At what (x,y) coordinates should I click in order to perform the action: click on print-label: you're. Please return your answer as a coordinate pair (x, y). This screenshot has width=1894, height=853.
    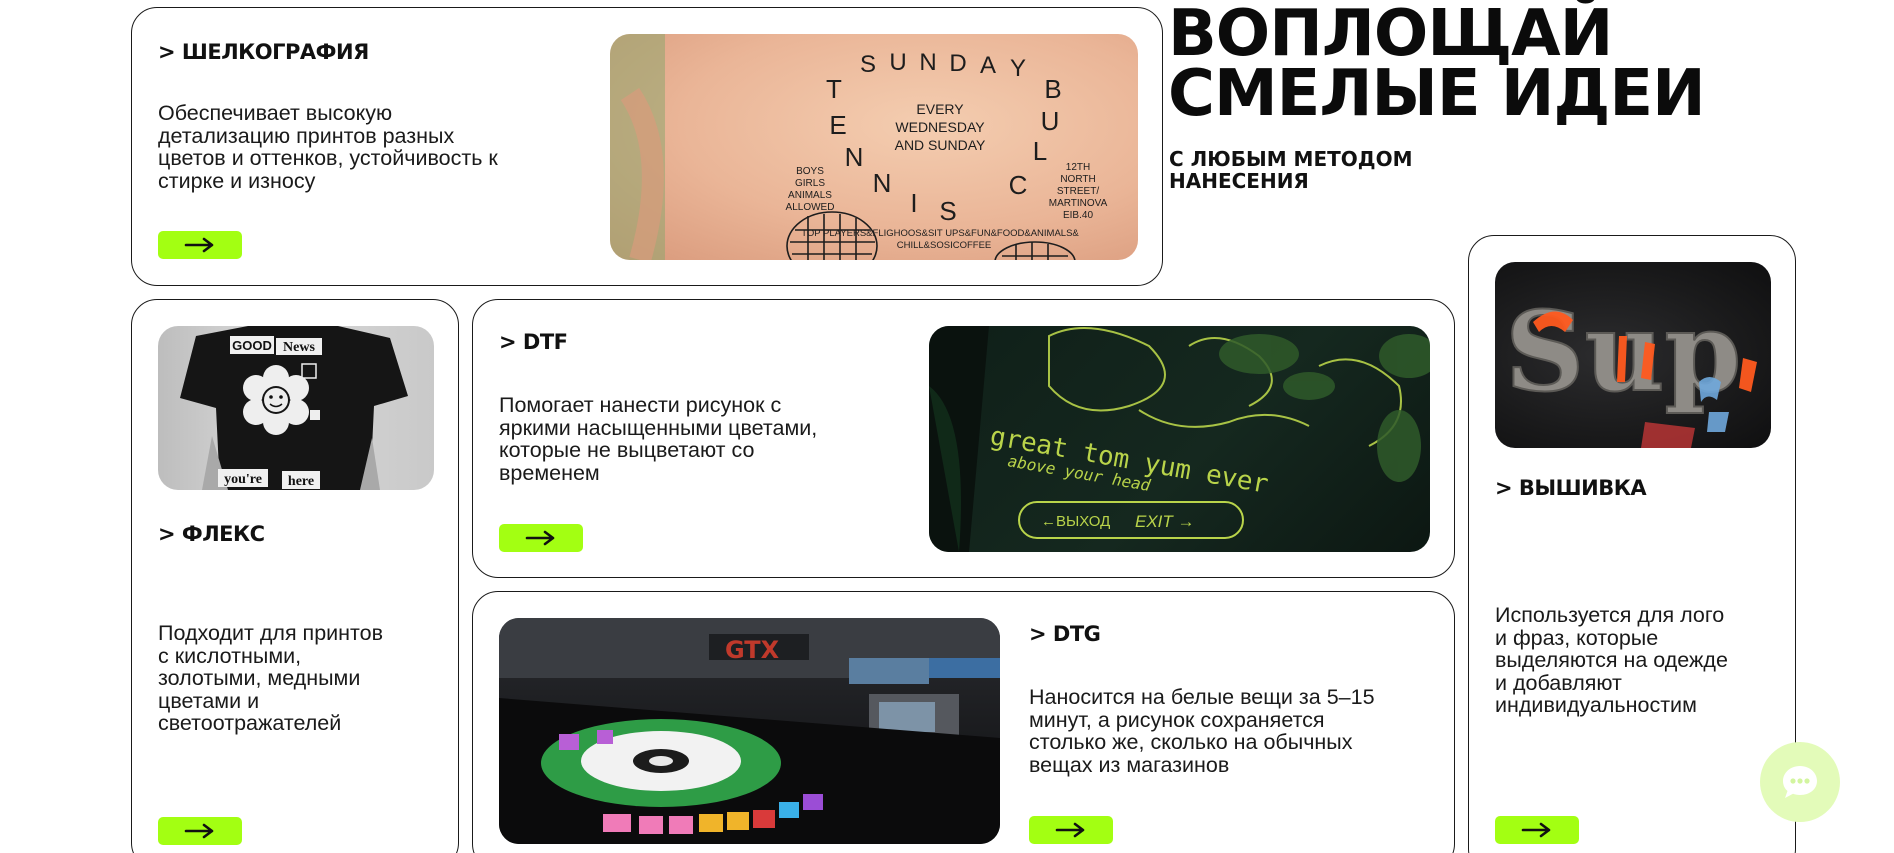
    Looking at the image, I should click on (243, 479).